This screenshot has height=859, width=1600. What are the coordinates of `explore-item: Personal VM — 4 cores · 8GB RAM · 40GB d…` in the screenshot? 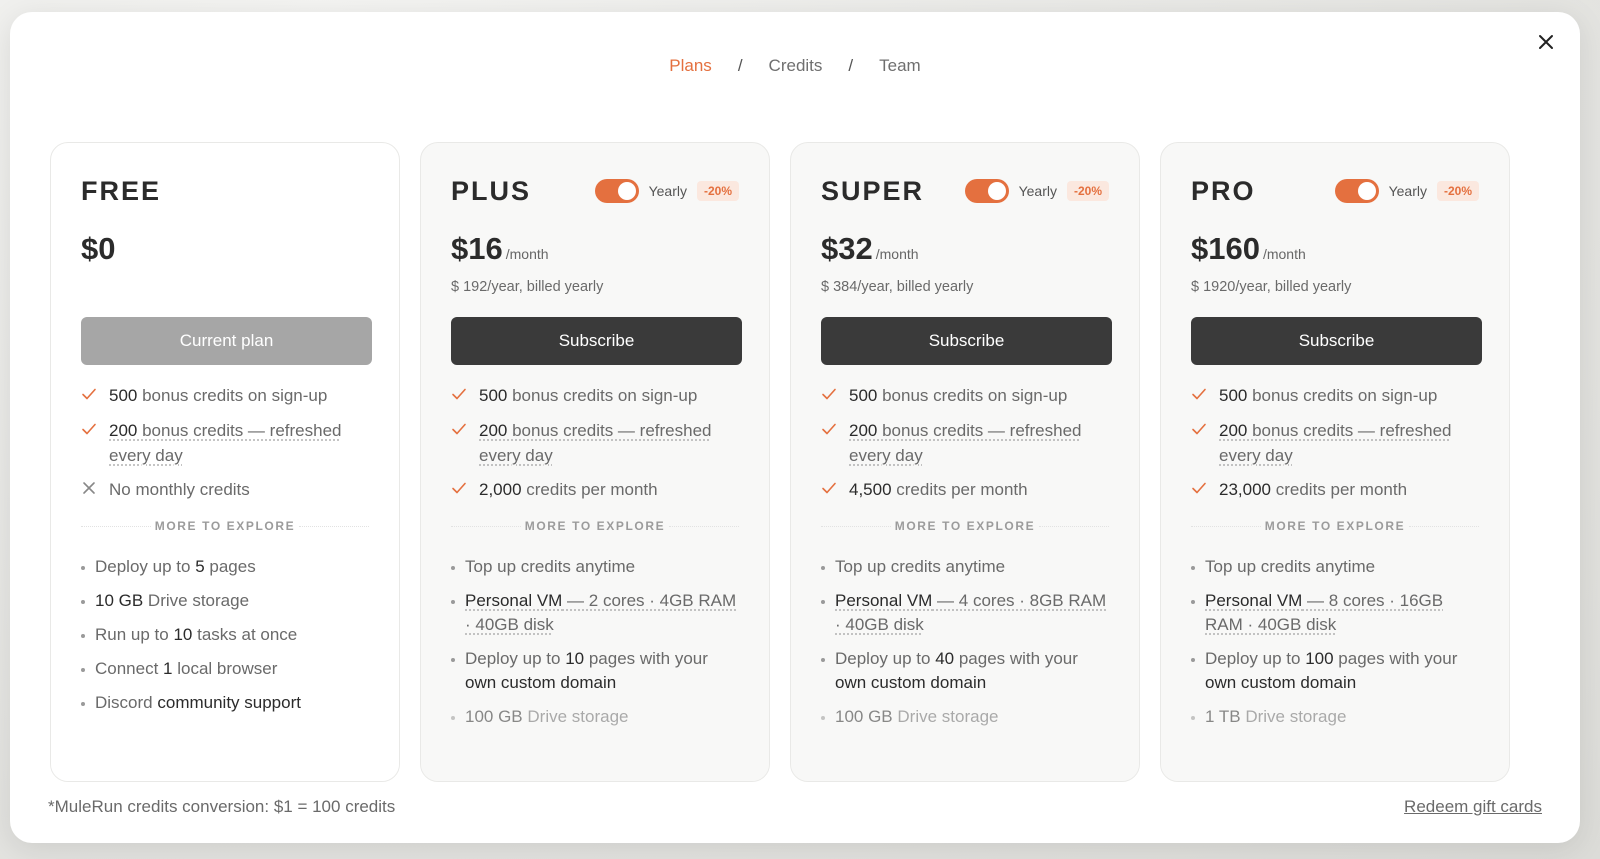 It's located at (965, 613).